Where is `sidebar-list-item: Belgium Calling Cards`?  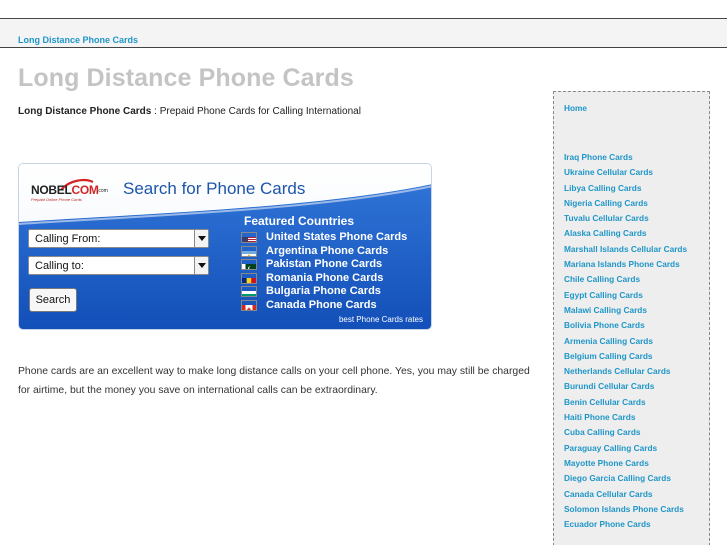 sidebar-list-item: Belgium Calling Cards is located at coordinates (636, 356).